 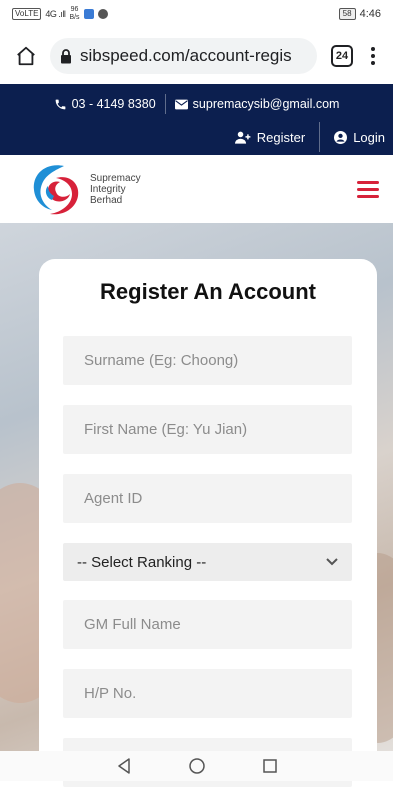 I want to click on contact-divider, so click(x=165, y=104).